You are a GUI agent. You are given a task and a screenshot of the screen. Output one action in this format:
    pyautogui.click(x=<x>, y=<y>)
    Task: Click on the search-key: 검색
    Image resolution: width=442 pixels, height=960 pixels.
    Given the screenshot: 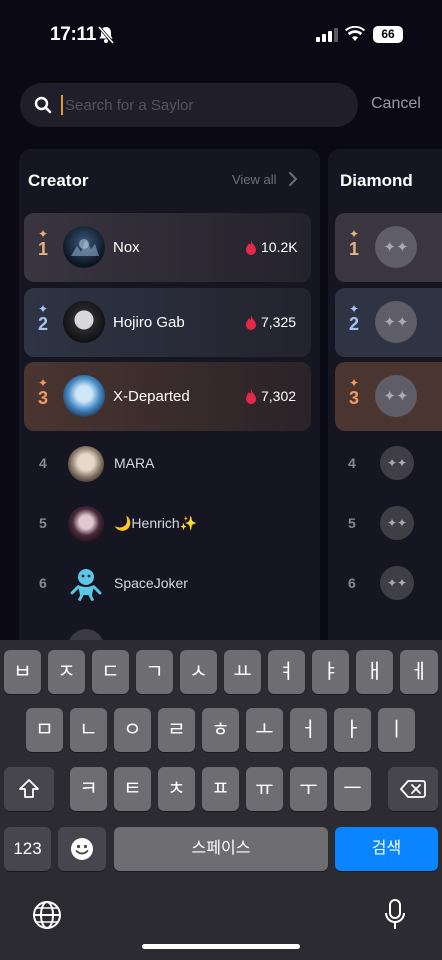 What is the action you would take?
    pyautogui.click(x=386, y=849)
    